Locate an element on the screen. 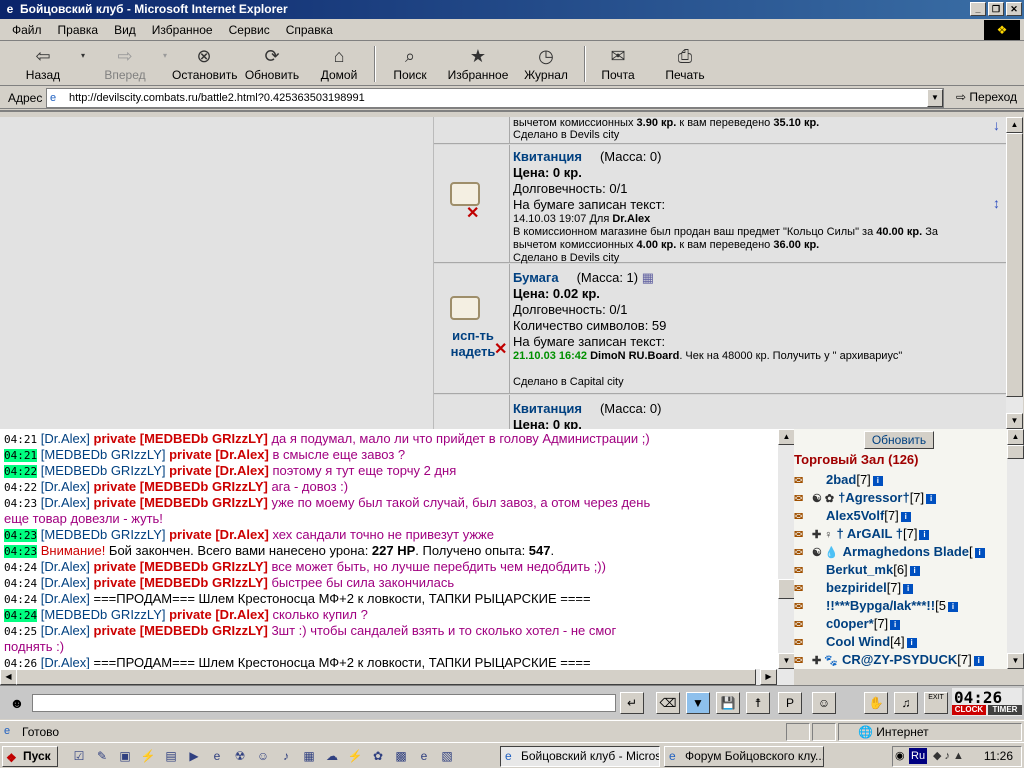 The image size is (1024, 768). menu-edit: Правка is located at coordinates (78, 30).